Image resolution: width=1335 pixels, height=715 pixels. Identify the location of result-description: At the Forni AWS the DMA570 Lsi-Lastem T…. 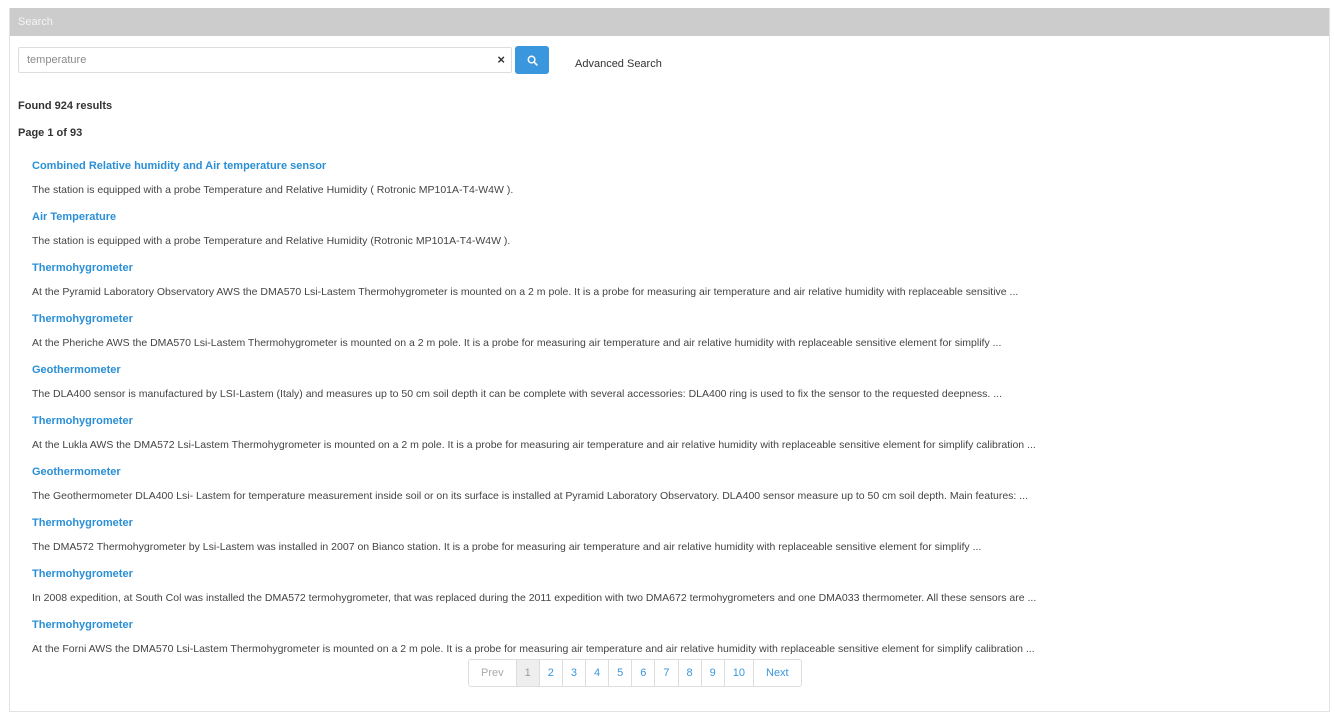
(533, 649).